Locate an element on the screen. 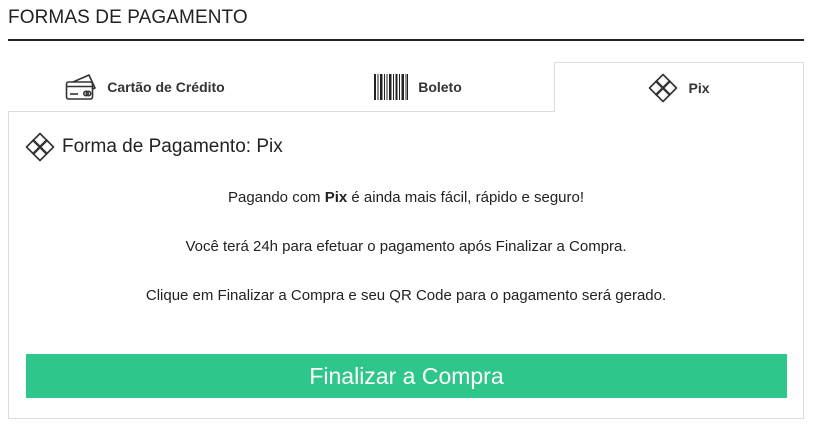 The width and height of the screenshot is (814, 436). payment-tabs: Cartão de Crédito Boleto Pix is located at coordinates (406, 87).